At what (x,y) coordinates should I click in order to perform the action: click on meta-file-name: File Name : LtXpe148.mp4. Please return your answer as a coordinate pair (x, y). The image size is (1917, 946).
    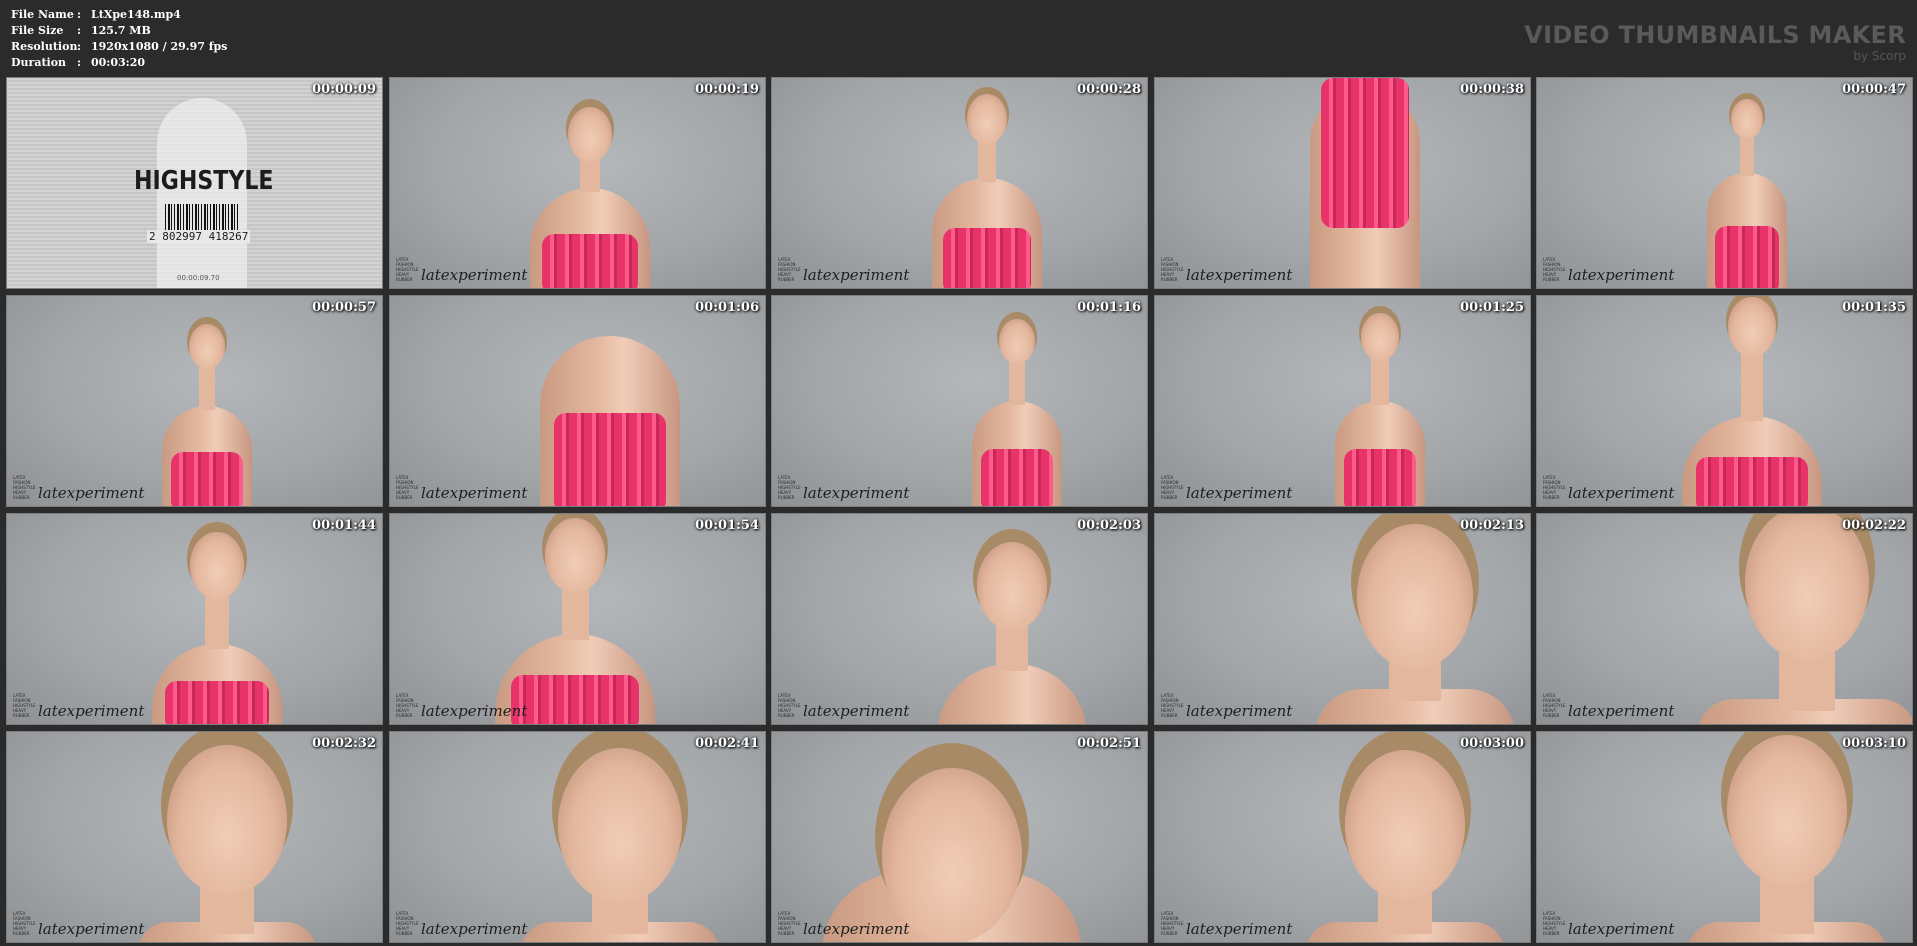
    Looking at the image, I should click on (119, 15).